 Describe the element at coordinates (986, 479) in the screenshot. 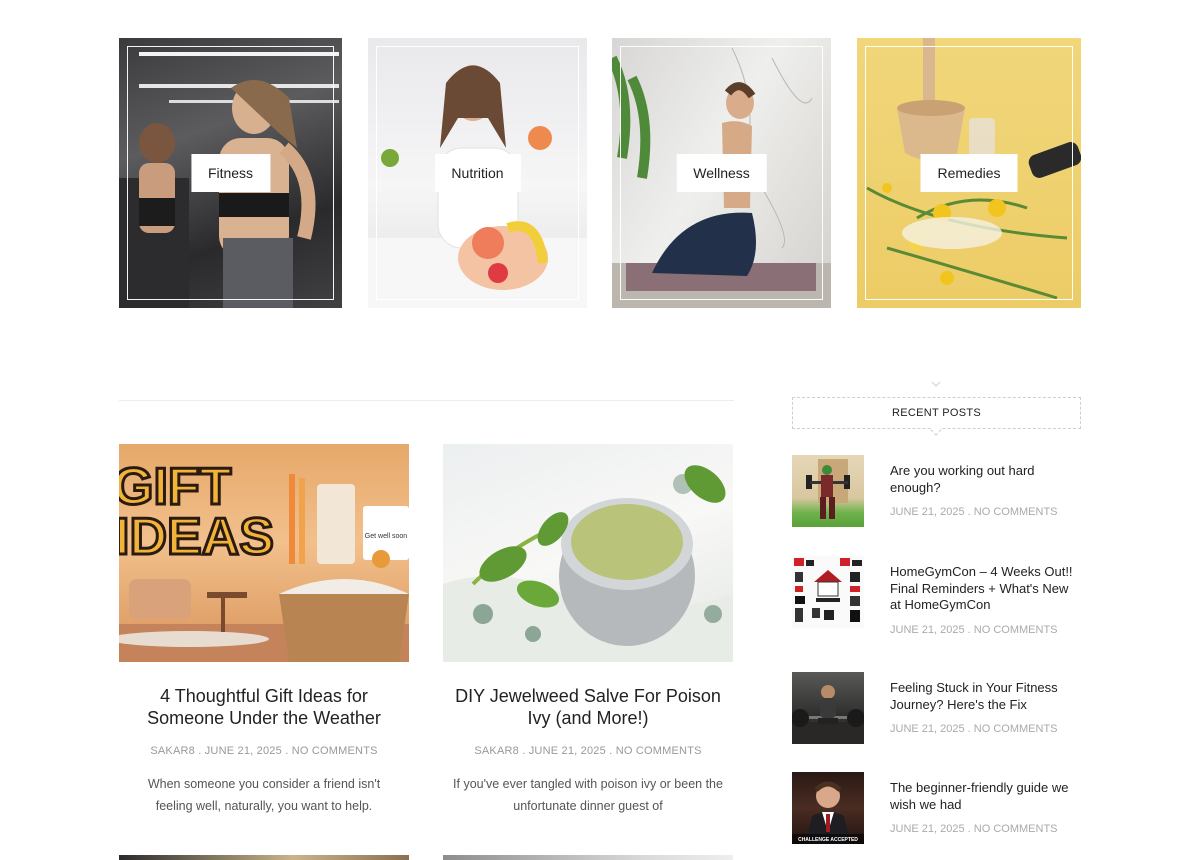

I see `recent-post-title: Are you working out hard enough?` at that location.